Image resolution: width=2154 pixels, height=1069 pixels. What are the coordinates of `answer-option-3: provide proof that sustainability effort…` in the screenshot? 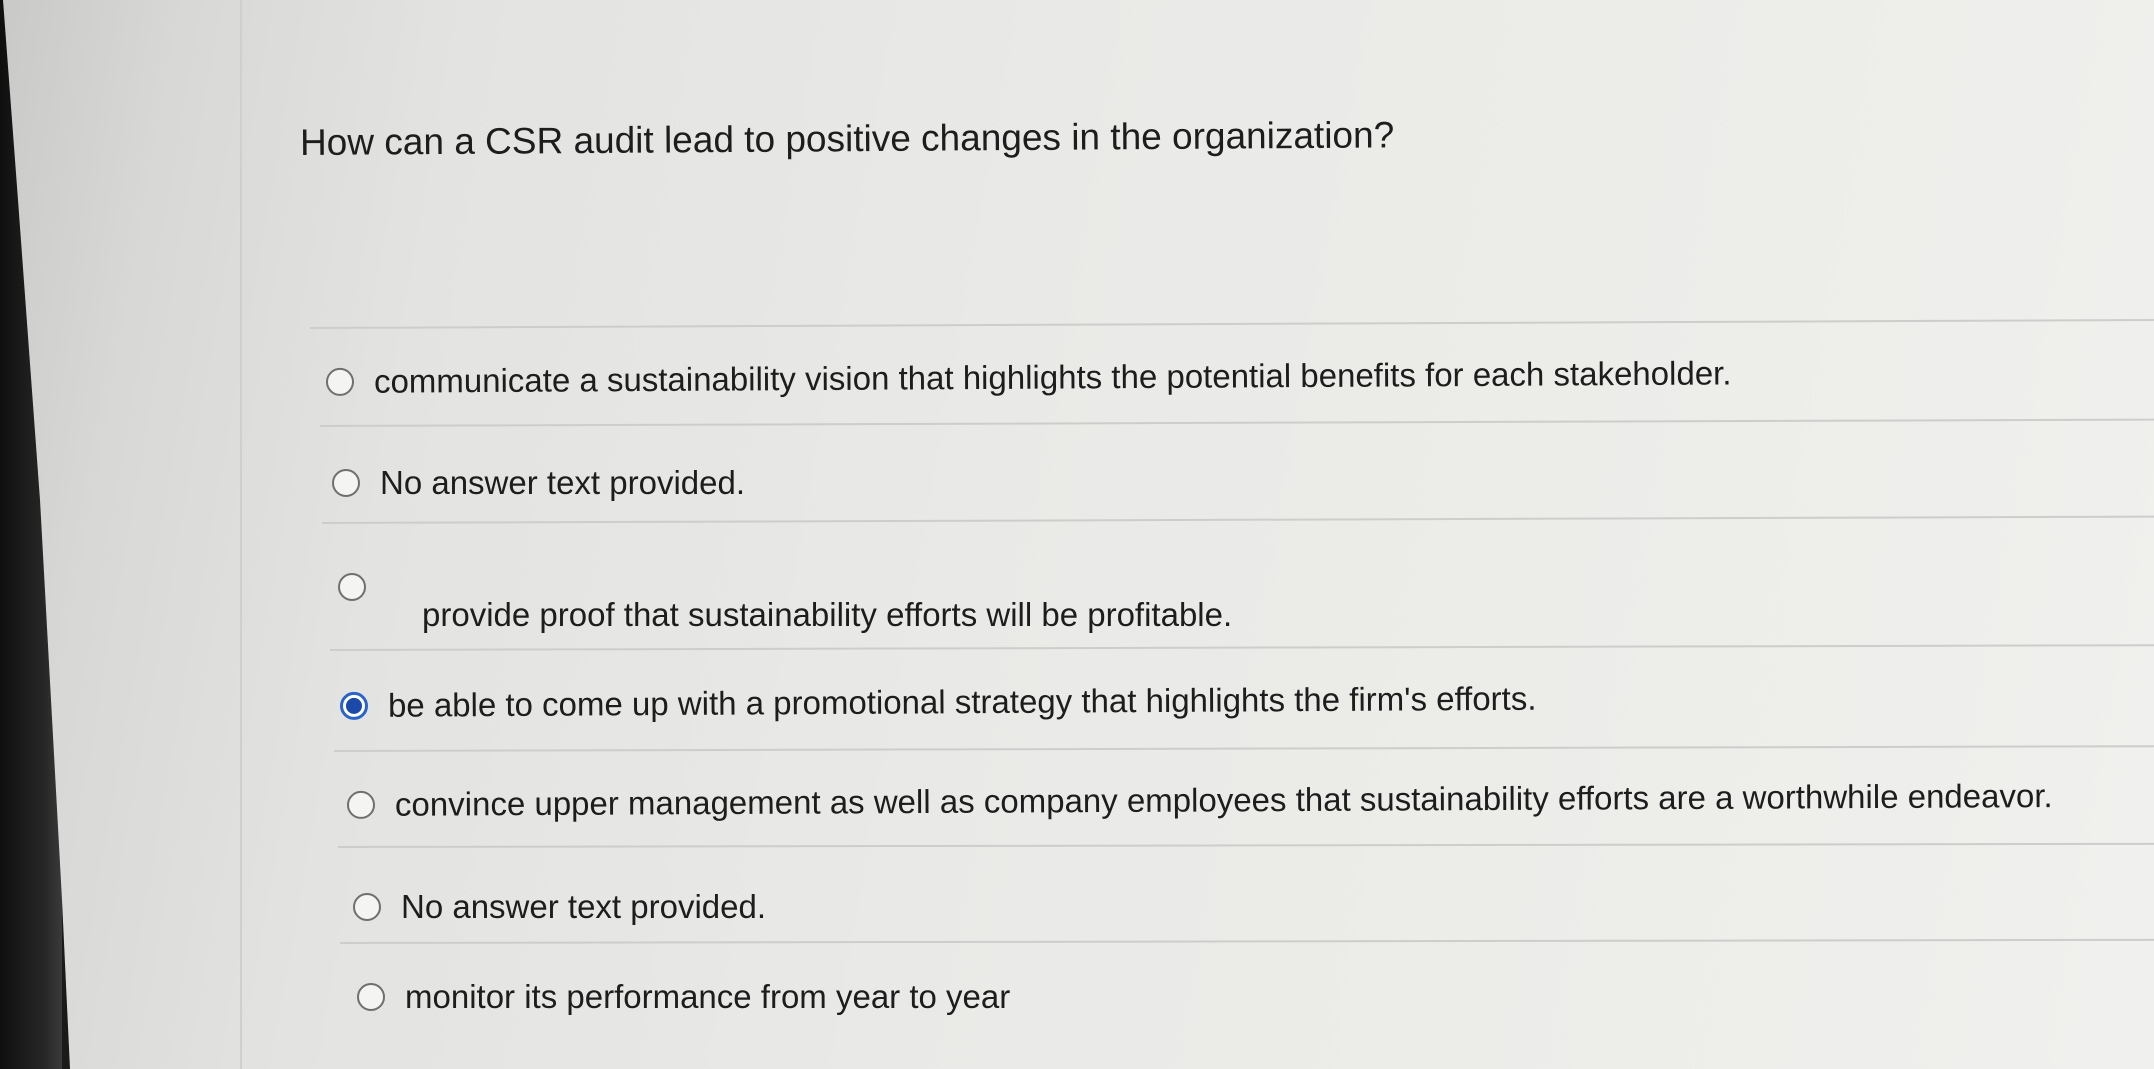 It's located at (785, 601).